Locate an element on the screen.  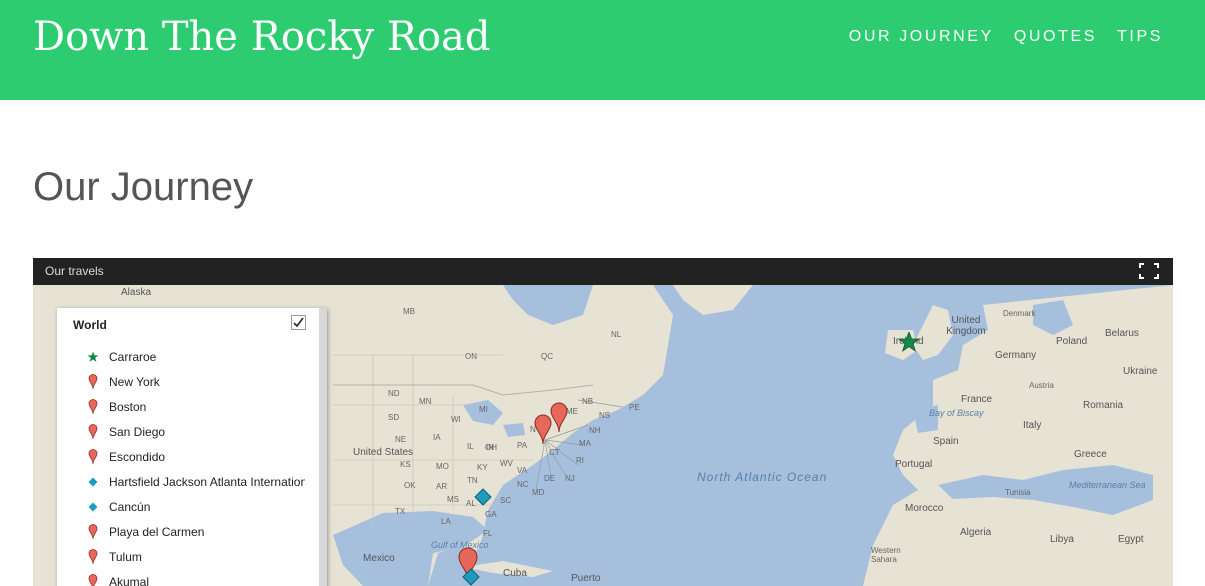
map-label-pe: PE is located at coordinates (634, 407).